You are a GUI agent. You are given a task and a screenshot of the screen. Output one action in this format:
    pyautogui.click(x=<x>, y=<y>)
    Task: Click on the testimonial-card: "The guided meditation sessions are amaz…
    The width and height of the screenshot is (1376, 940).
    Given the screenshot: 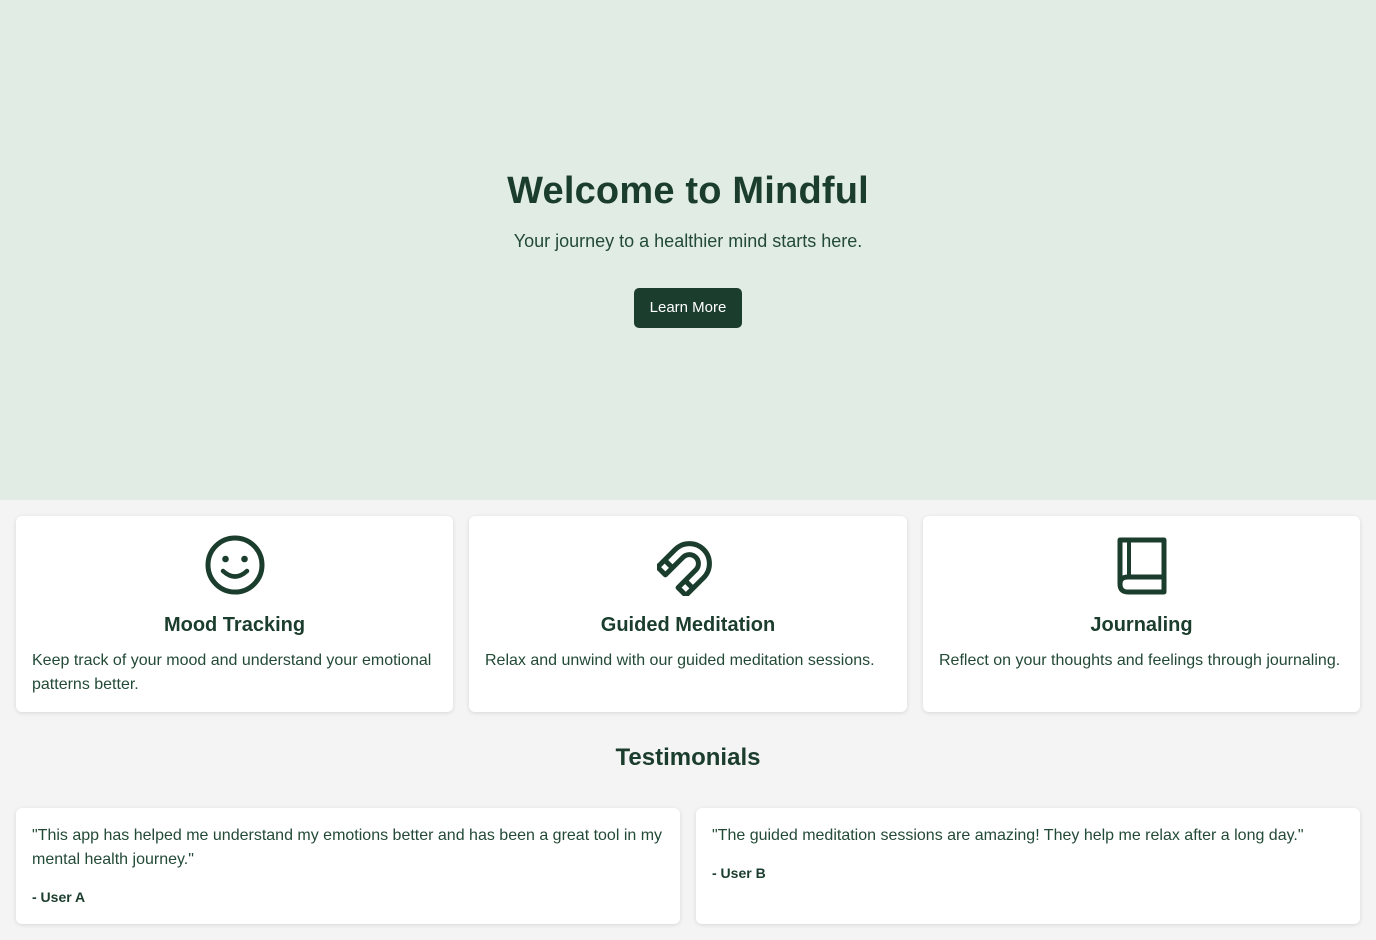 What is the action you would take?
    pyautogui.click(x=1028, y=866)
    